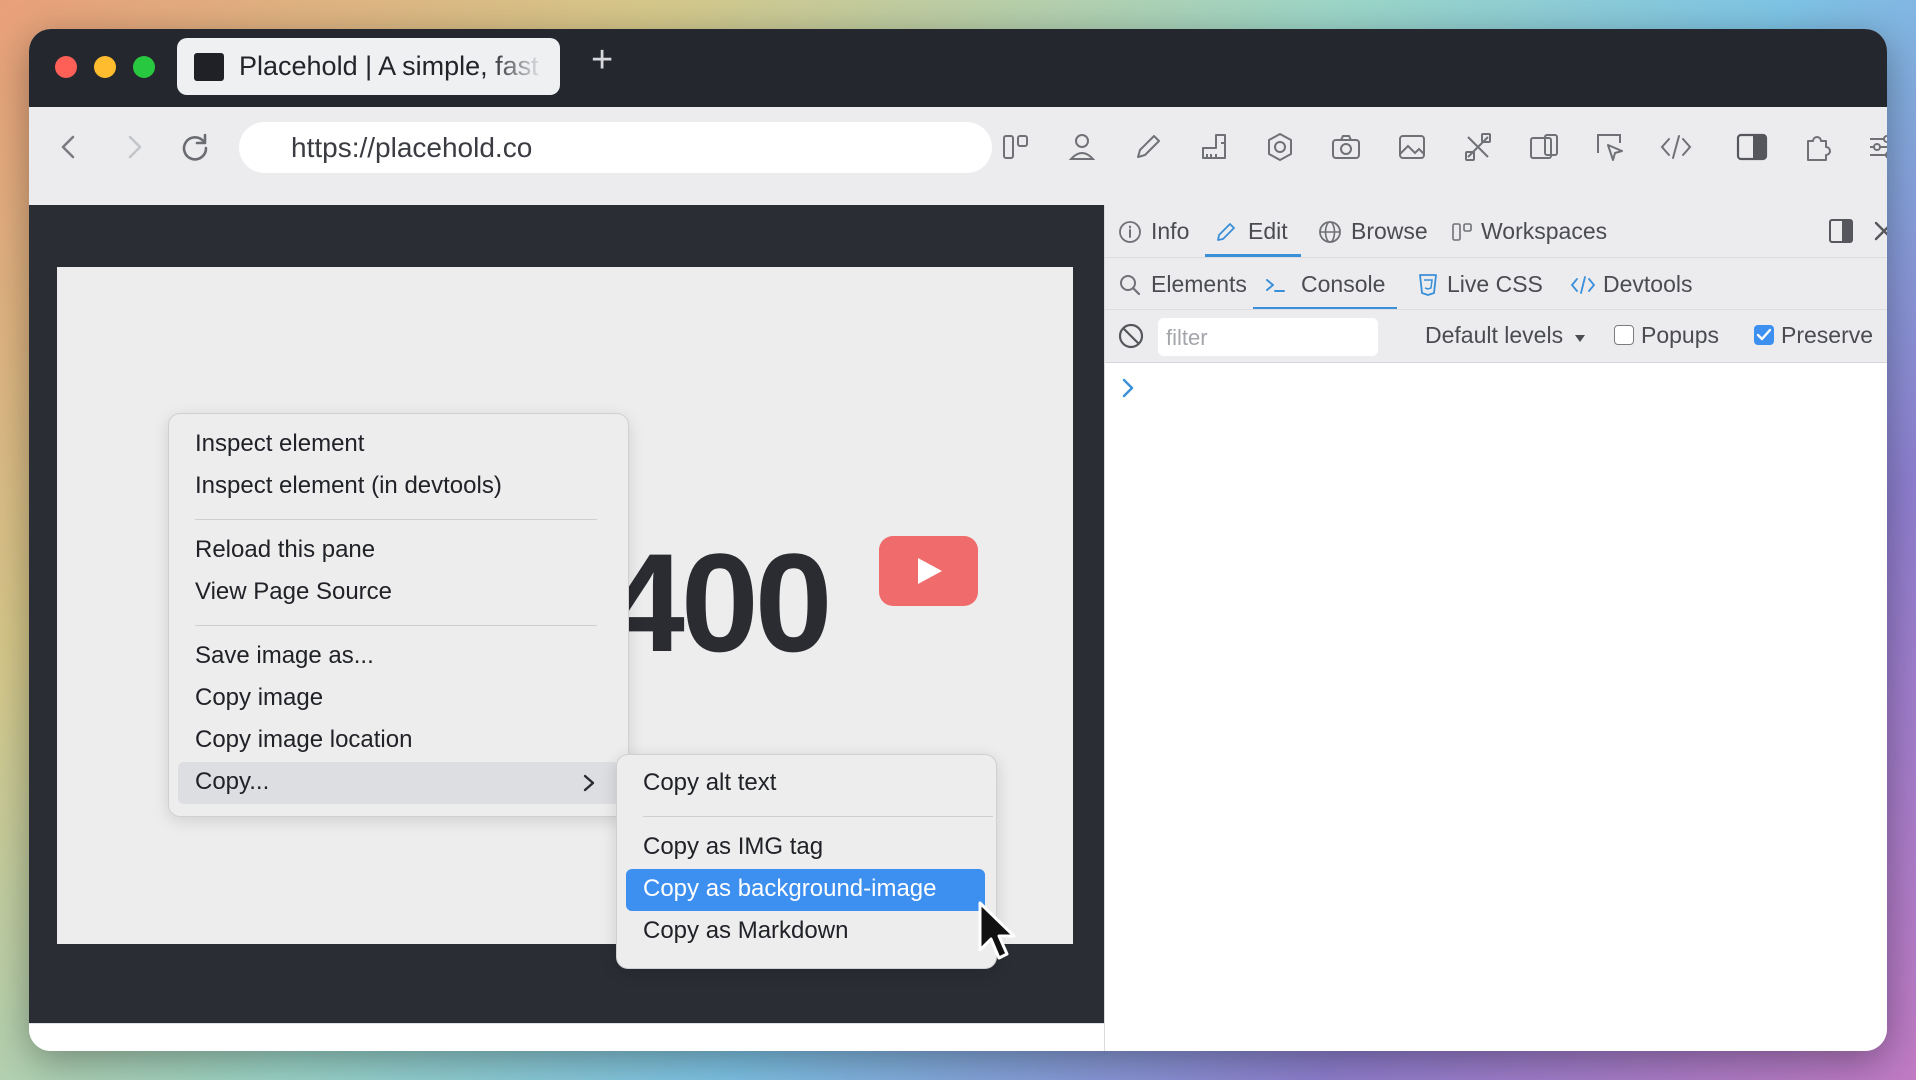 The width and height of the screenshot is (1916, 1080). I want to click on clear-console-icon, so click(1131, 336).